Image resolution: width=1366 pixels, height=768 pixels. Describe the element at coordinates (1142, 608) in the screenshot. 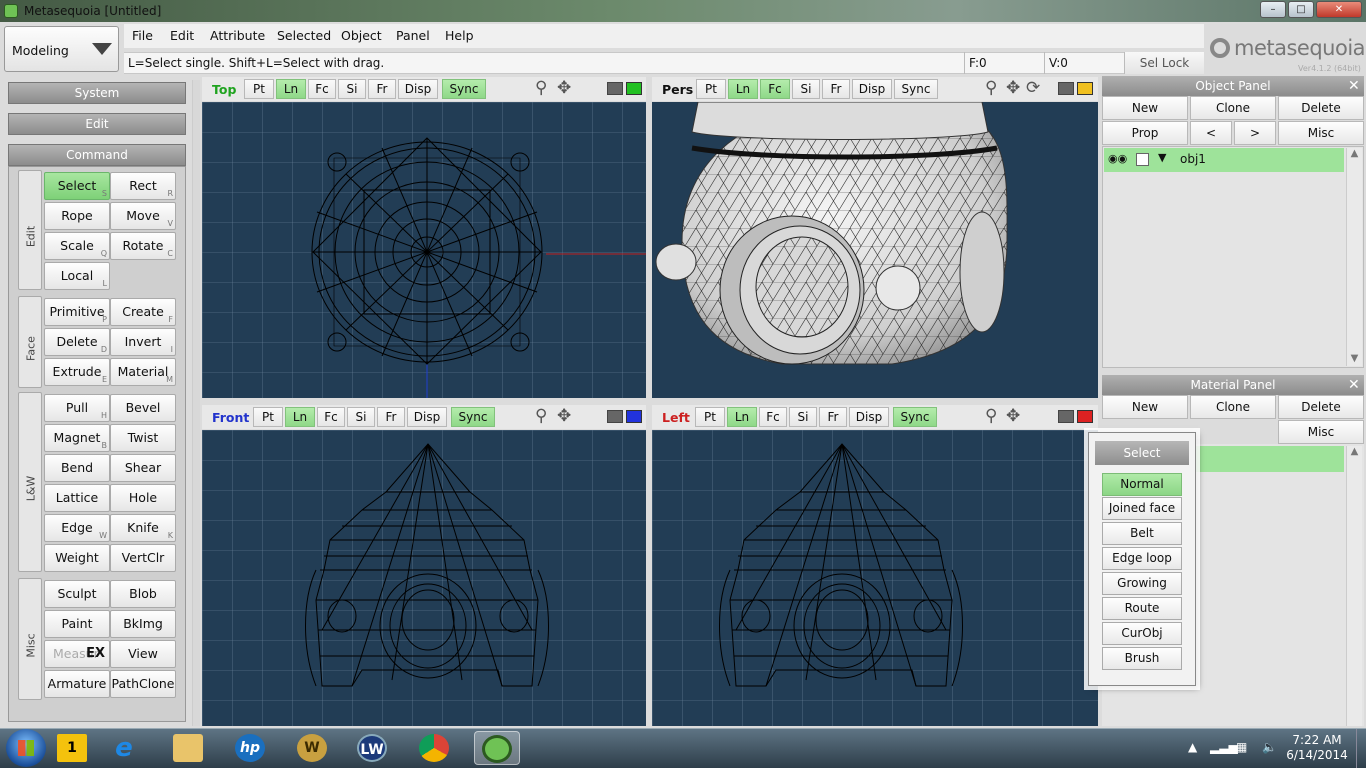

I see `select-route-option: Route` at that location.